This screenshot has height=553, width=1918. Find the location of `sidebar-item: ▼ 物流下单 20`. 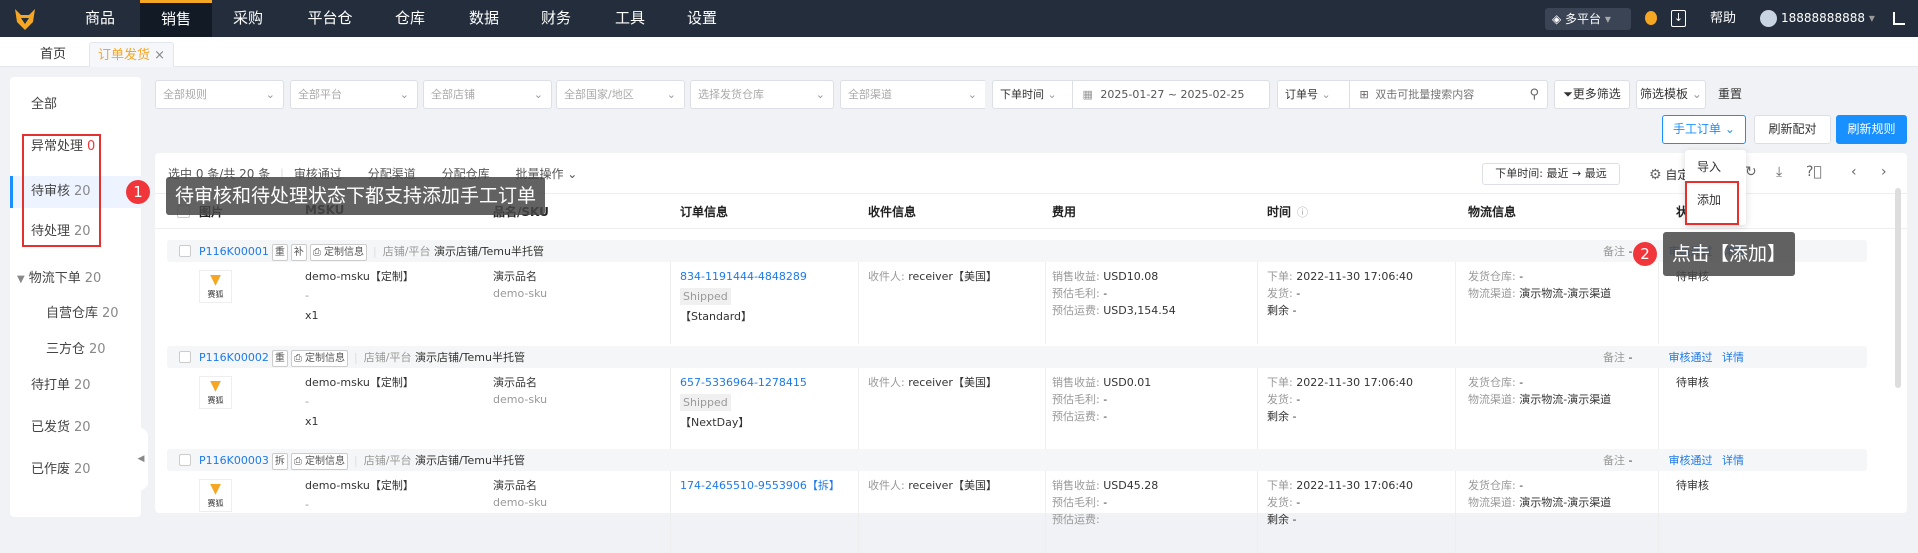

sidebar-item: ▼ 物流下单 20 is located at coordinates (75, 279).